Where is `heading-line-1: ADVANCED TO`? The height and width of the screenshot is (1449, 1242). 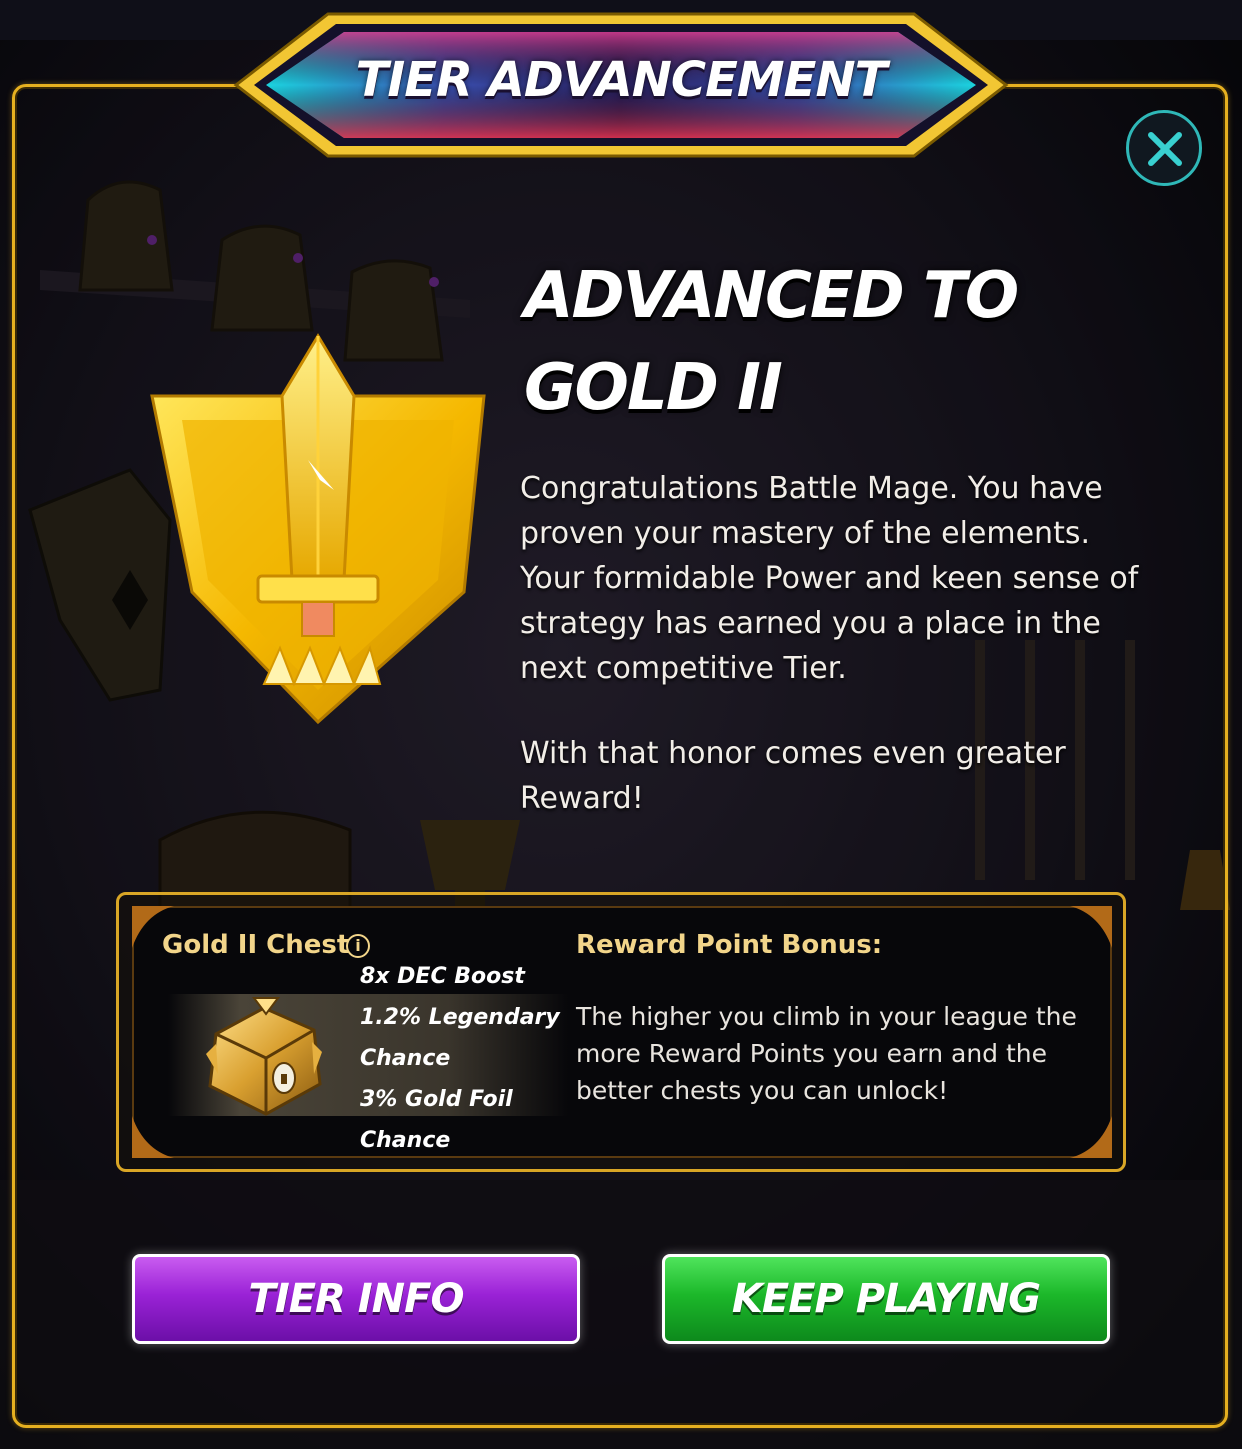
heading-line-1: ADVANCED TO is located at coordinates (771, 296).